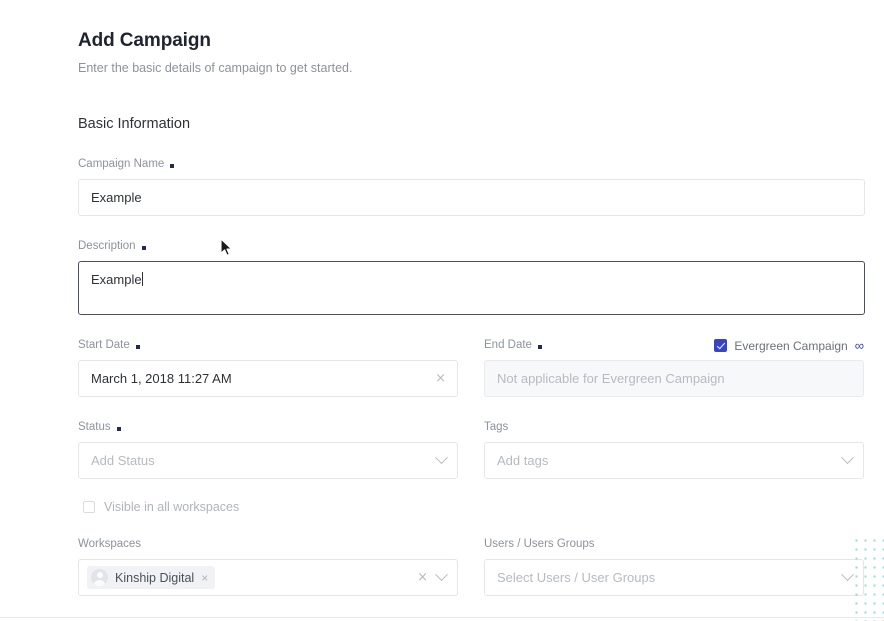 The width and height of the screenshot is (884, 621). I want to click on evergreen-label: Evergreen Campaign, so click(791, 345).